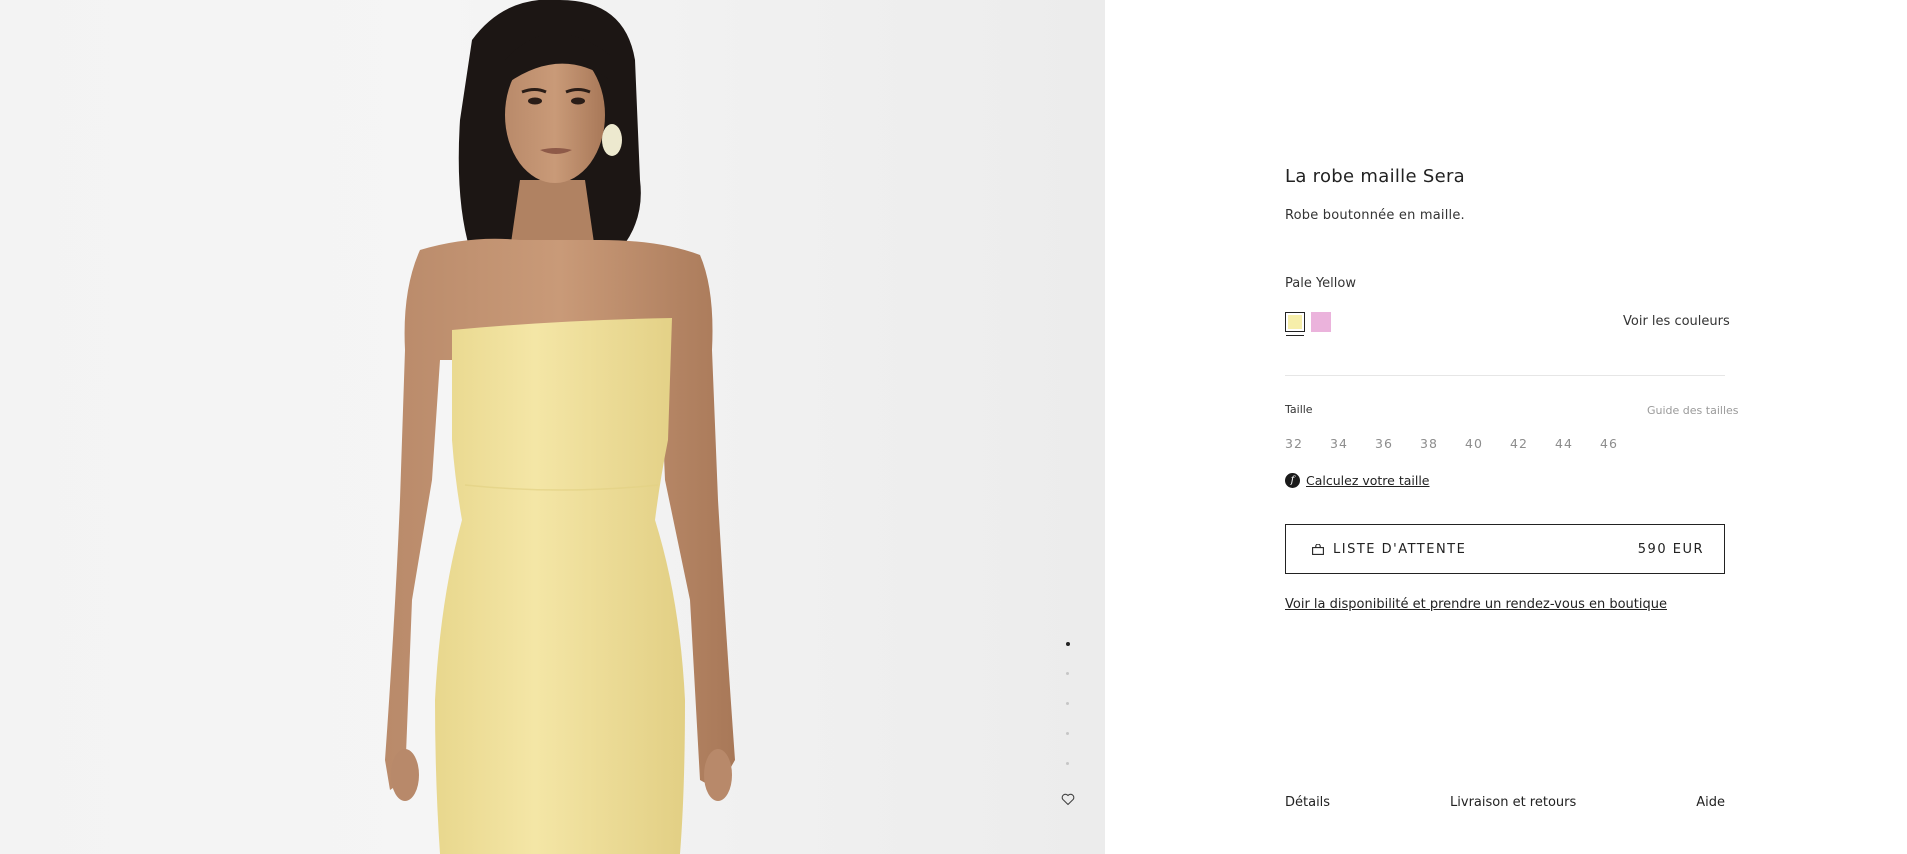  Describe the element at coordinates (1710, 802) in the screenshot. I see `tab-help: Aide` at that location.